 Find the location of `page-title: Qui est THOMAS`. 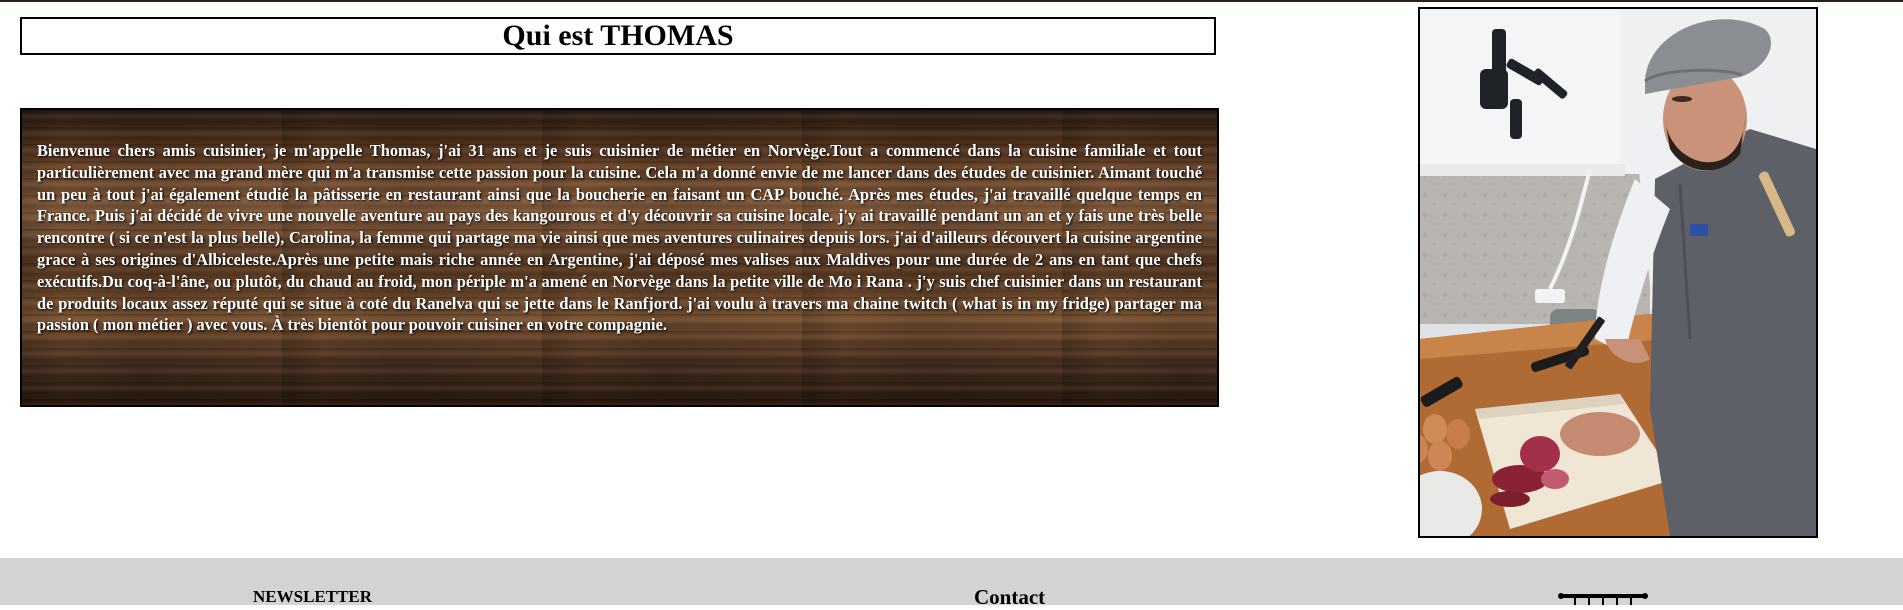

page-title: Qui est THOMAS is located at coordinates (618, 35).